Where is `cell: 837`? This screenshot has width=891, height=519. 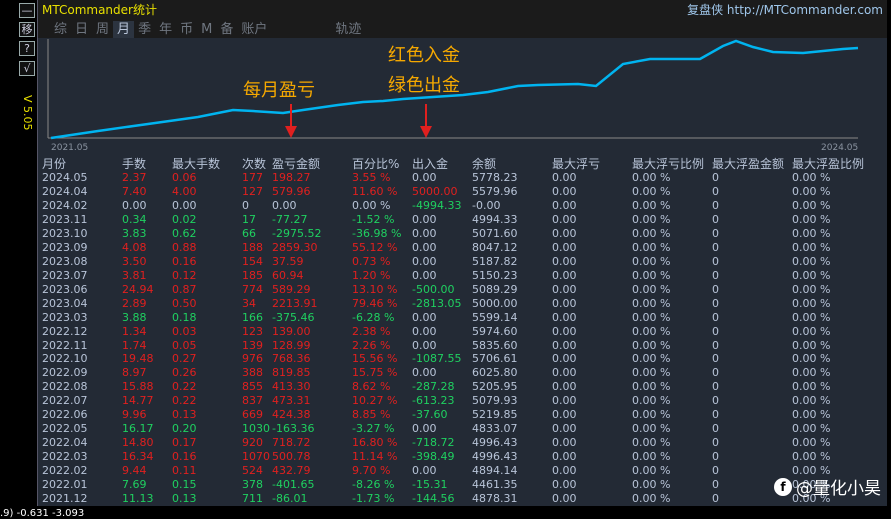
cell: 837 is located at coordinates (252, 401).